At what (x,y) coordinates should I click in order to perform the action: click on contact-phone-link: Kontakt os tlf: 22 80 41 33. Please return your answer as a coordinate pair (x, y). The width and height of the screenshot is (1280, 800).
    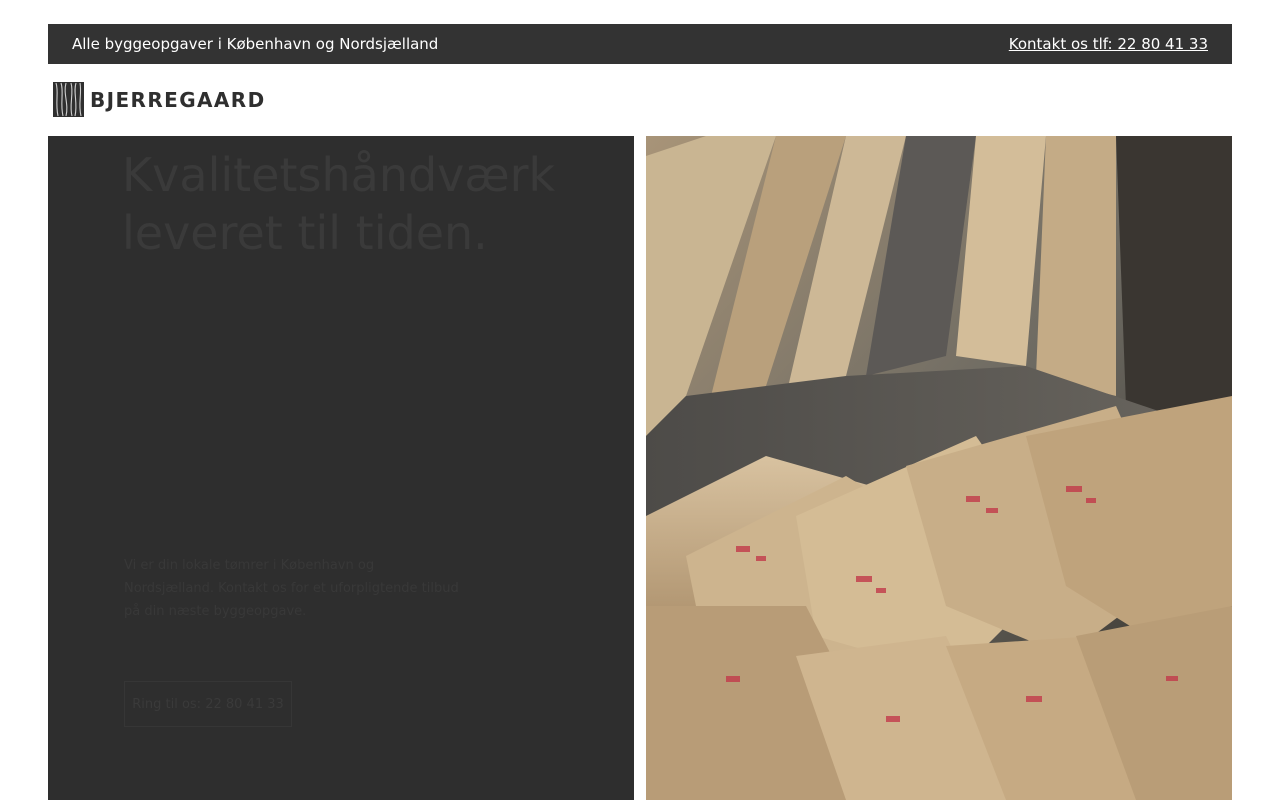
    Looking at the image, I should click on (1108, 44).